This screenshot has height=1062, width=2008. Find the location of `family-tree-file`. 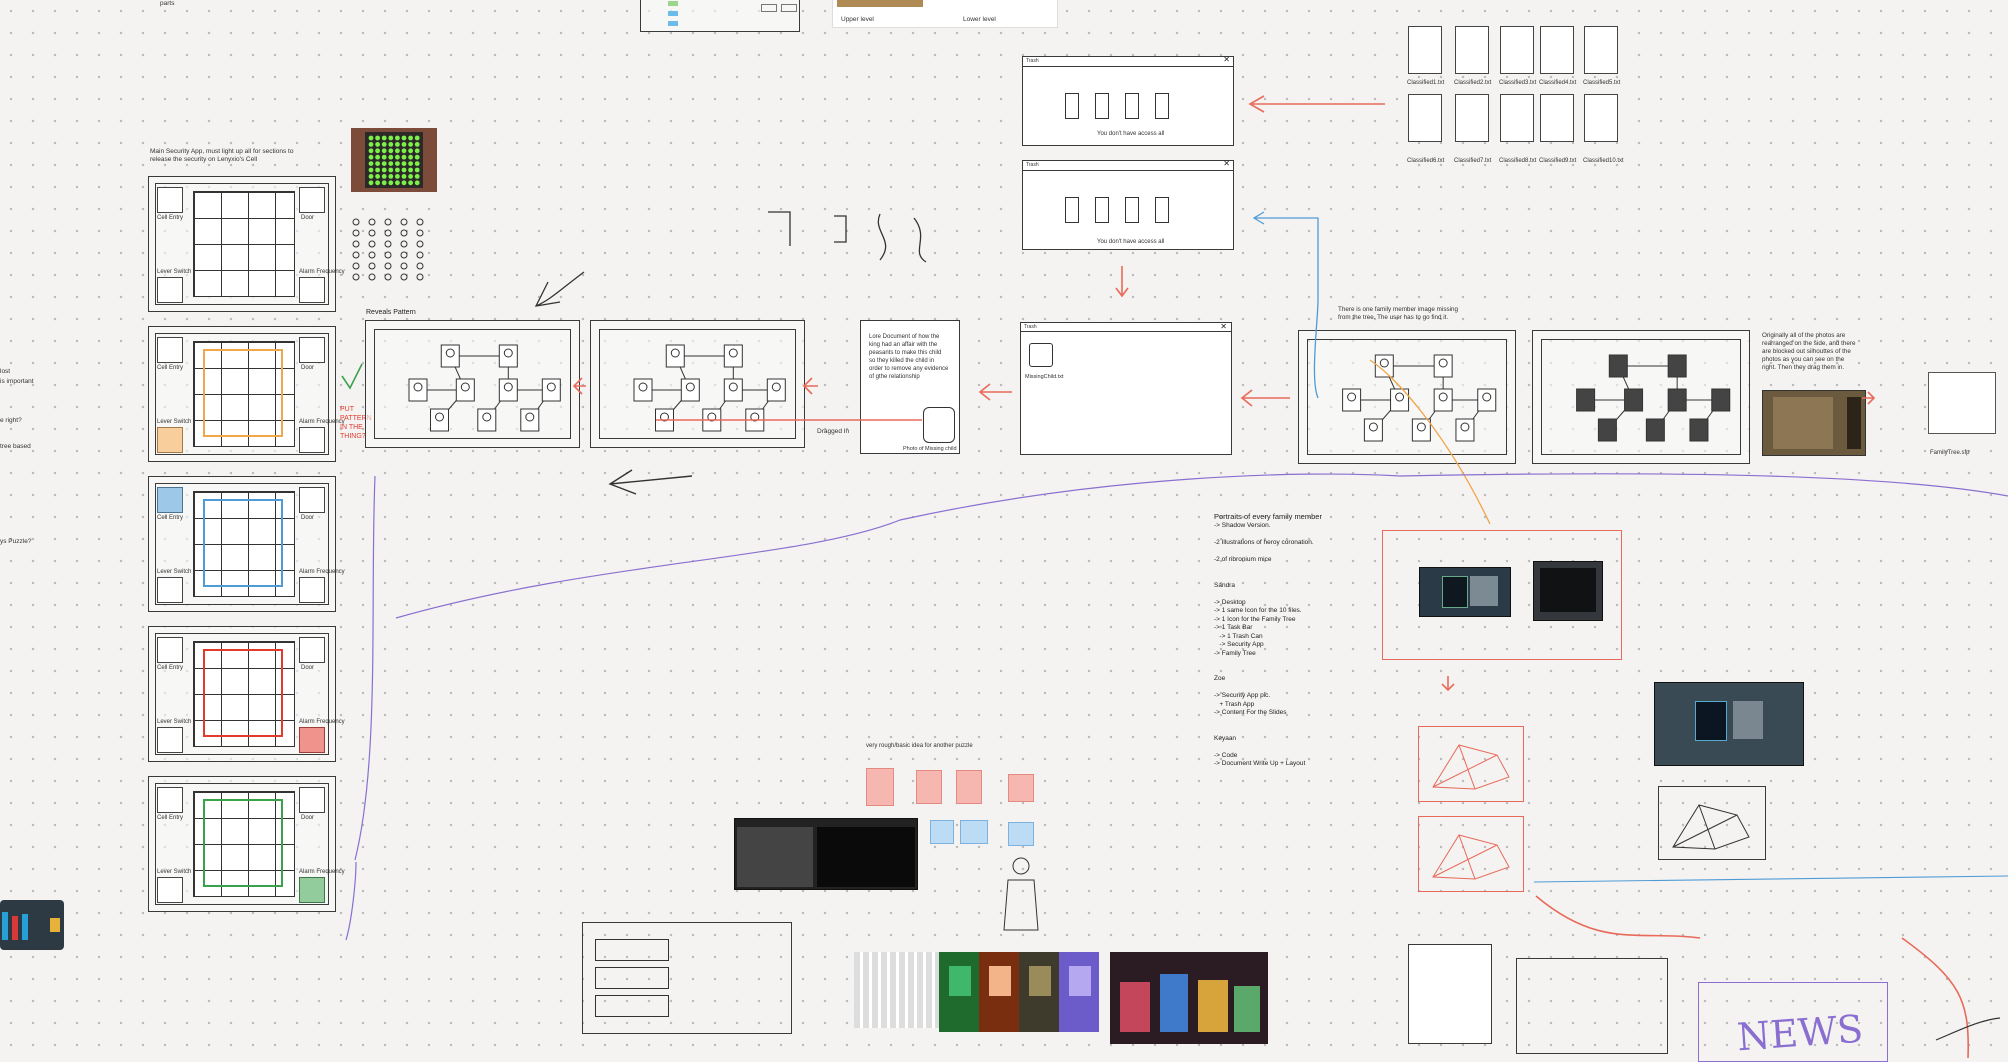

family-tree-file is located at coordinates (1962, 403).